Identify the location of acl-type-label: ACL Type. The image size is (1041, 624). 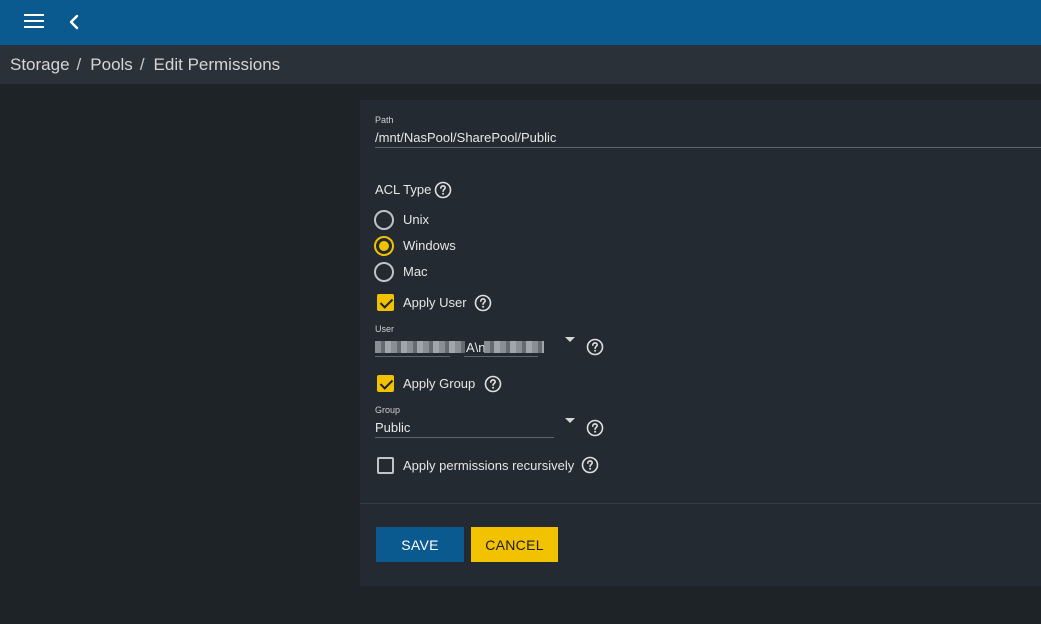
(403, 189).